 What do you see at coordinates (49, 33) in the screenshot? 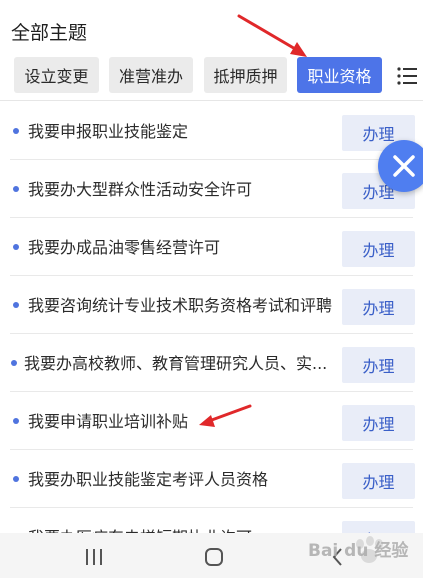
I see `page-title: 全部主题` at bounding box center [49, 33].